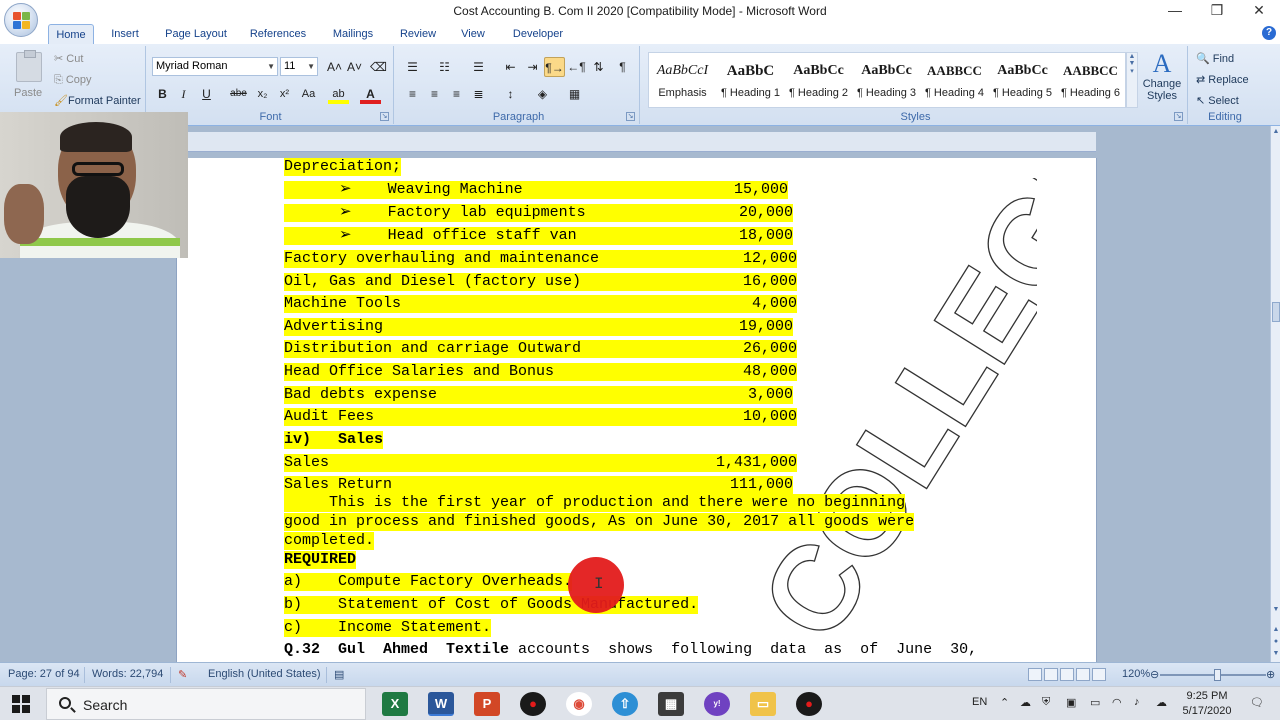 Image resolution: width=1280 pixels, height=720 pixels. What do you see at coordinates (576, 67) in the screenshot?
I see `rtl-text-icon: ←¶` at bounding box center [576, 67].